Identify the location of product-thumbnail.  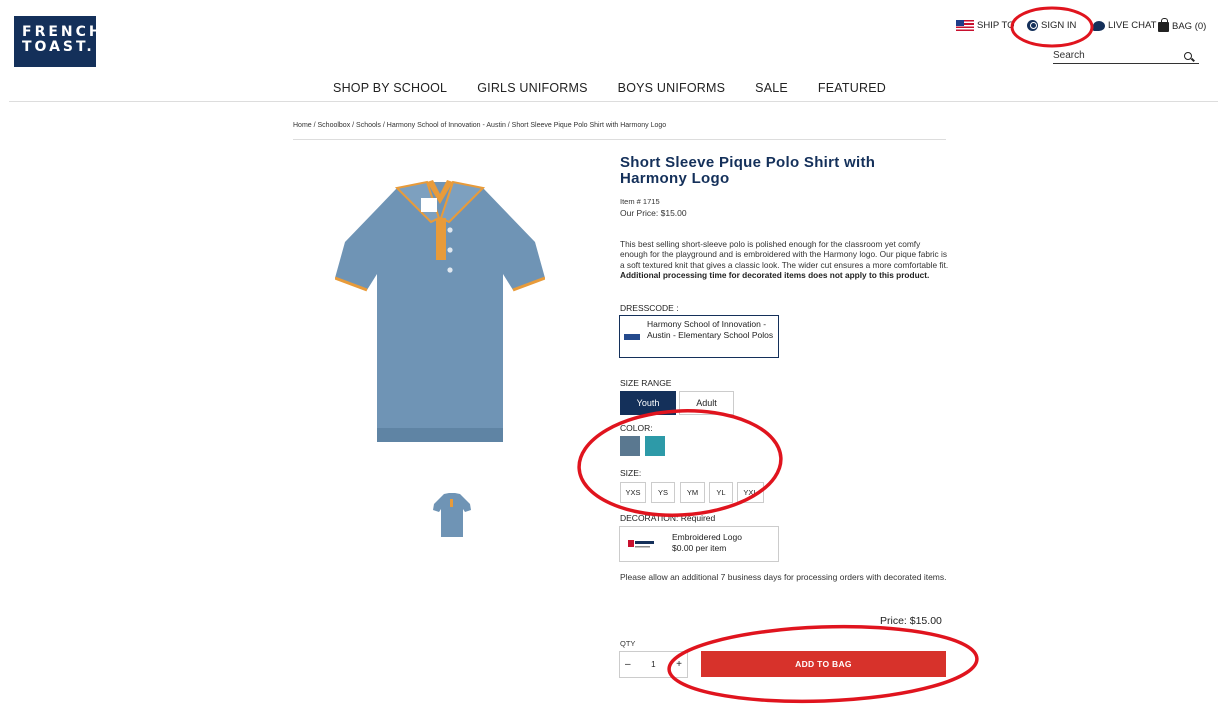
(452, 515).